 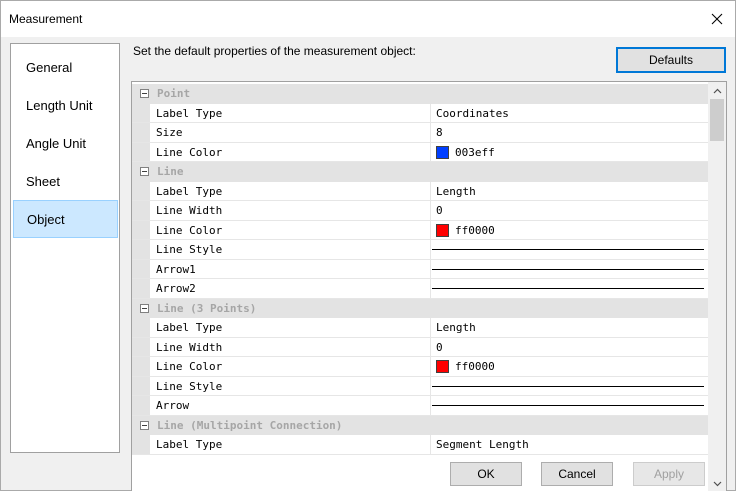 I want to click on property-name: Arrow1, so click(x=176, y=269).